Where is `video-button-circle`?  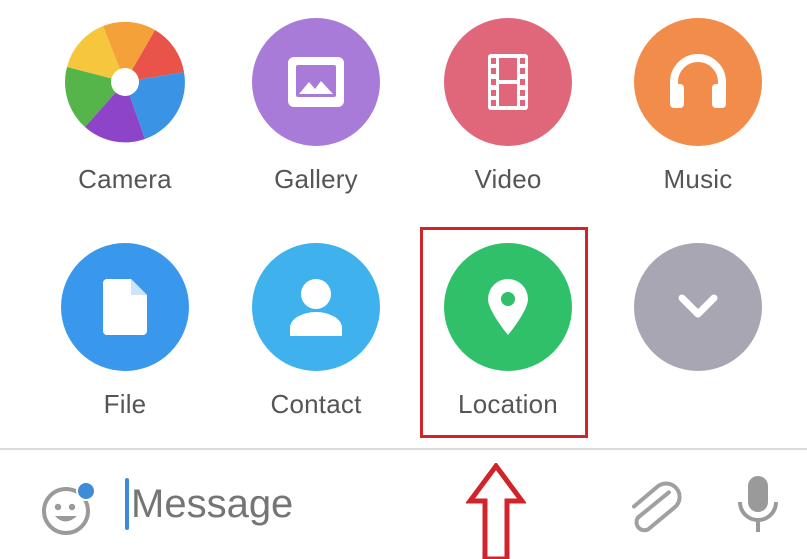
video-button-circle is located at coordinates (508, 82).